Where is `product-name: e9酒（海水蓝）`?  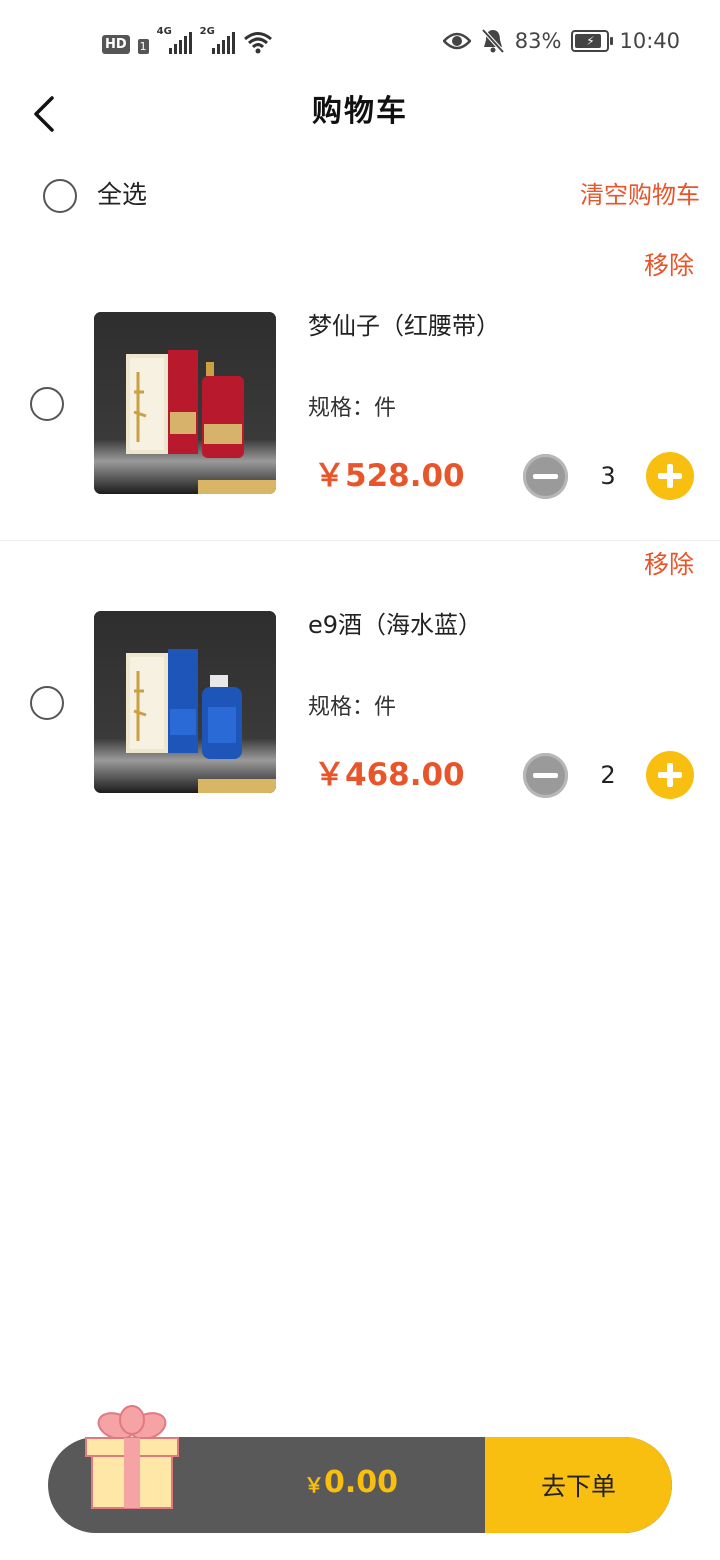
product-name: e9酒（海水蓝） is located at coordinates (395, 625).